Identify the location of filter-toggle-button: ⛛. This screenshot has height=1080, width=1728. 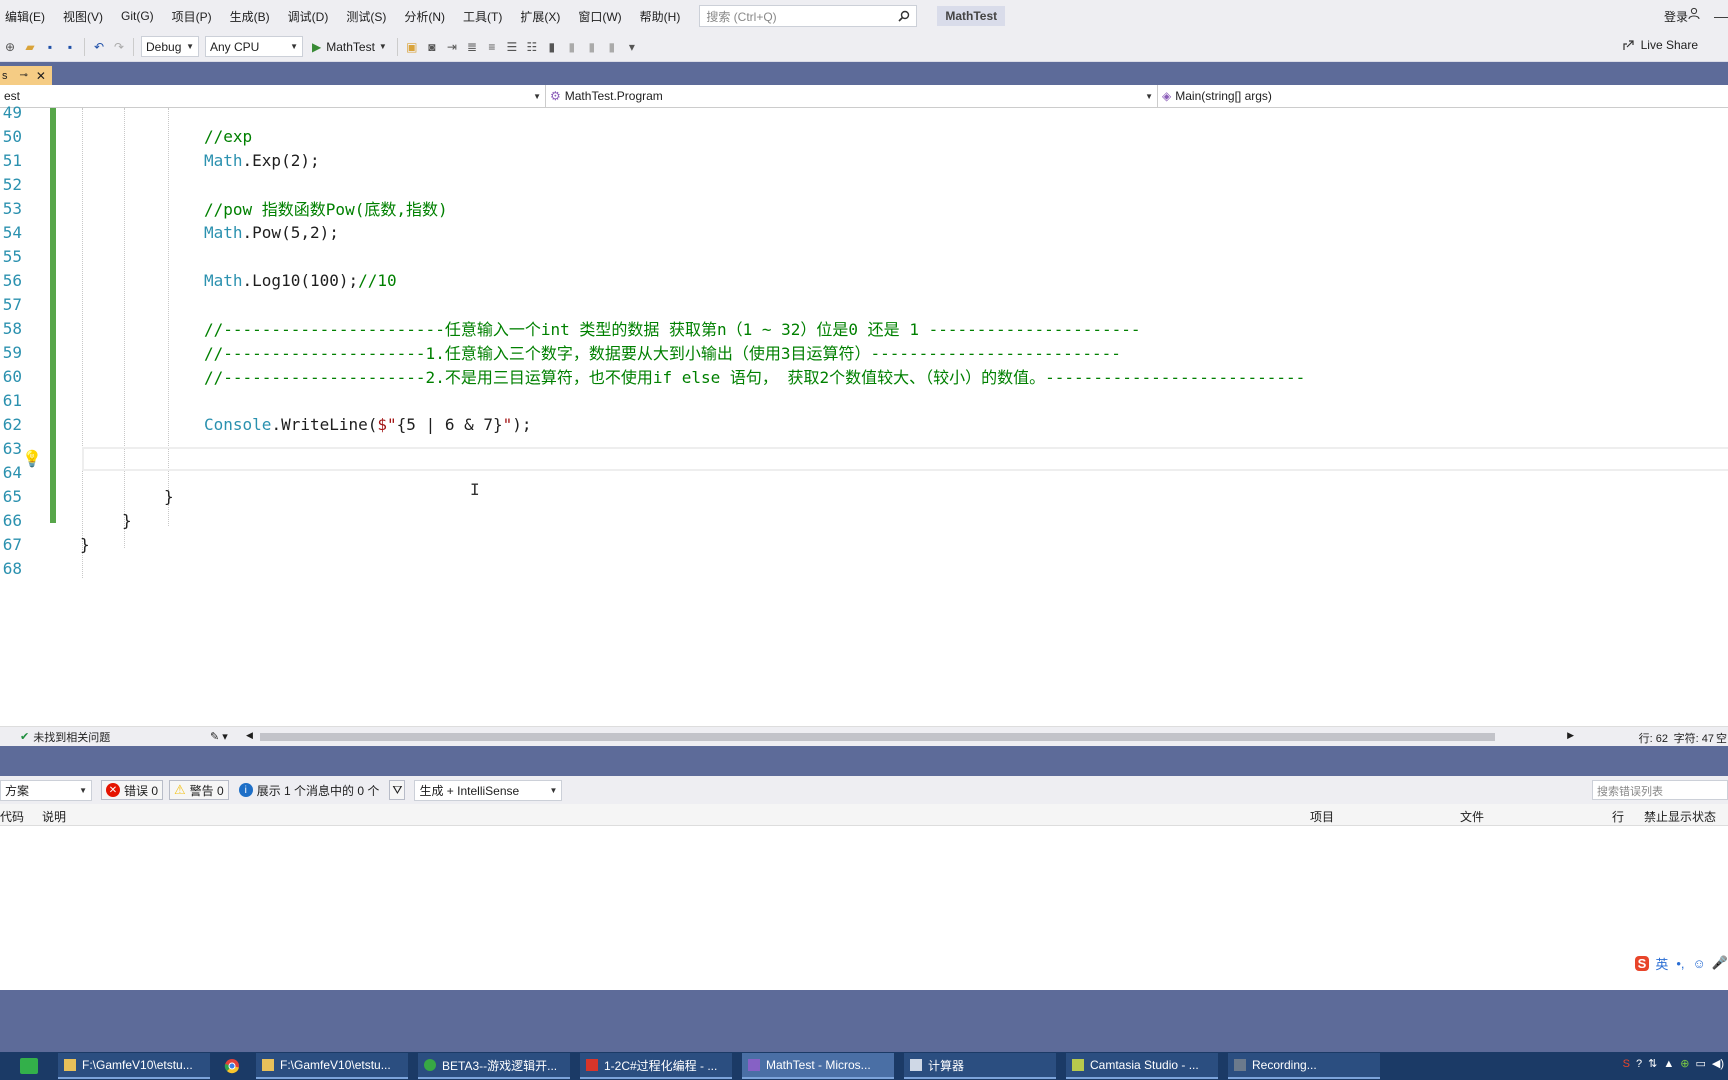
(397, 790).